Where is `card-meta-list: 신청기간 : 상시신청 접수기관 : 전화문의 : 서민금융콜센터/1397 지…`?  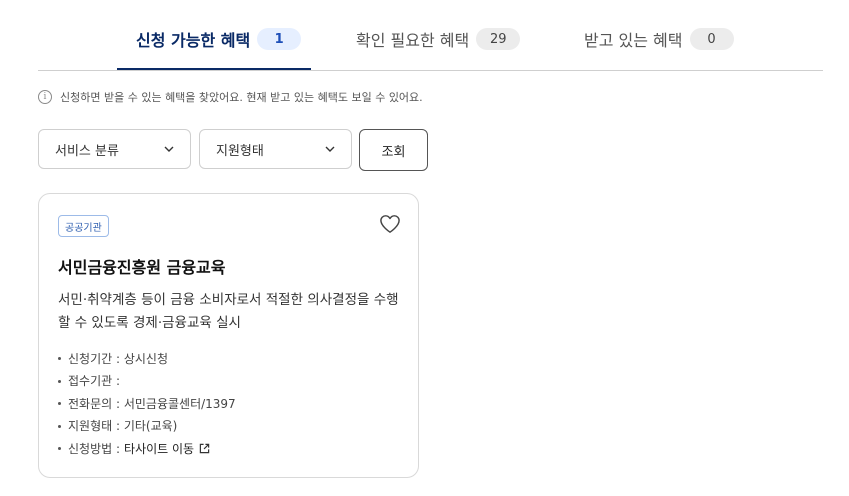 card-meta-list: 신청기간 : 상시신청 접수기관 : 전화문의 : 서민금융콜센터/1397 지… is located at coordinates (147, 403).